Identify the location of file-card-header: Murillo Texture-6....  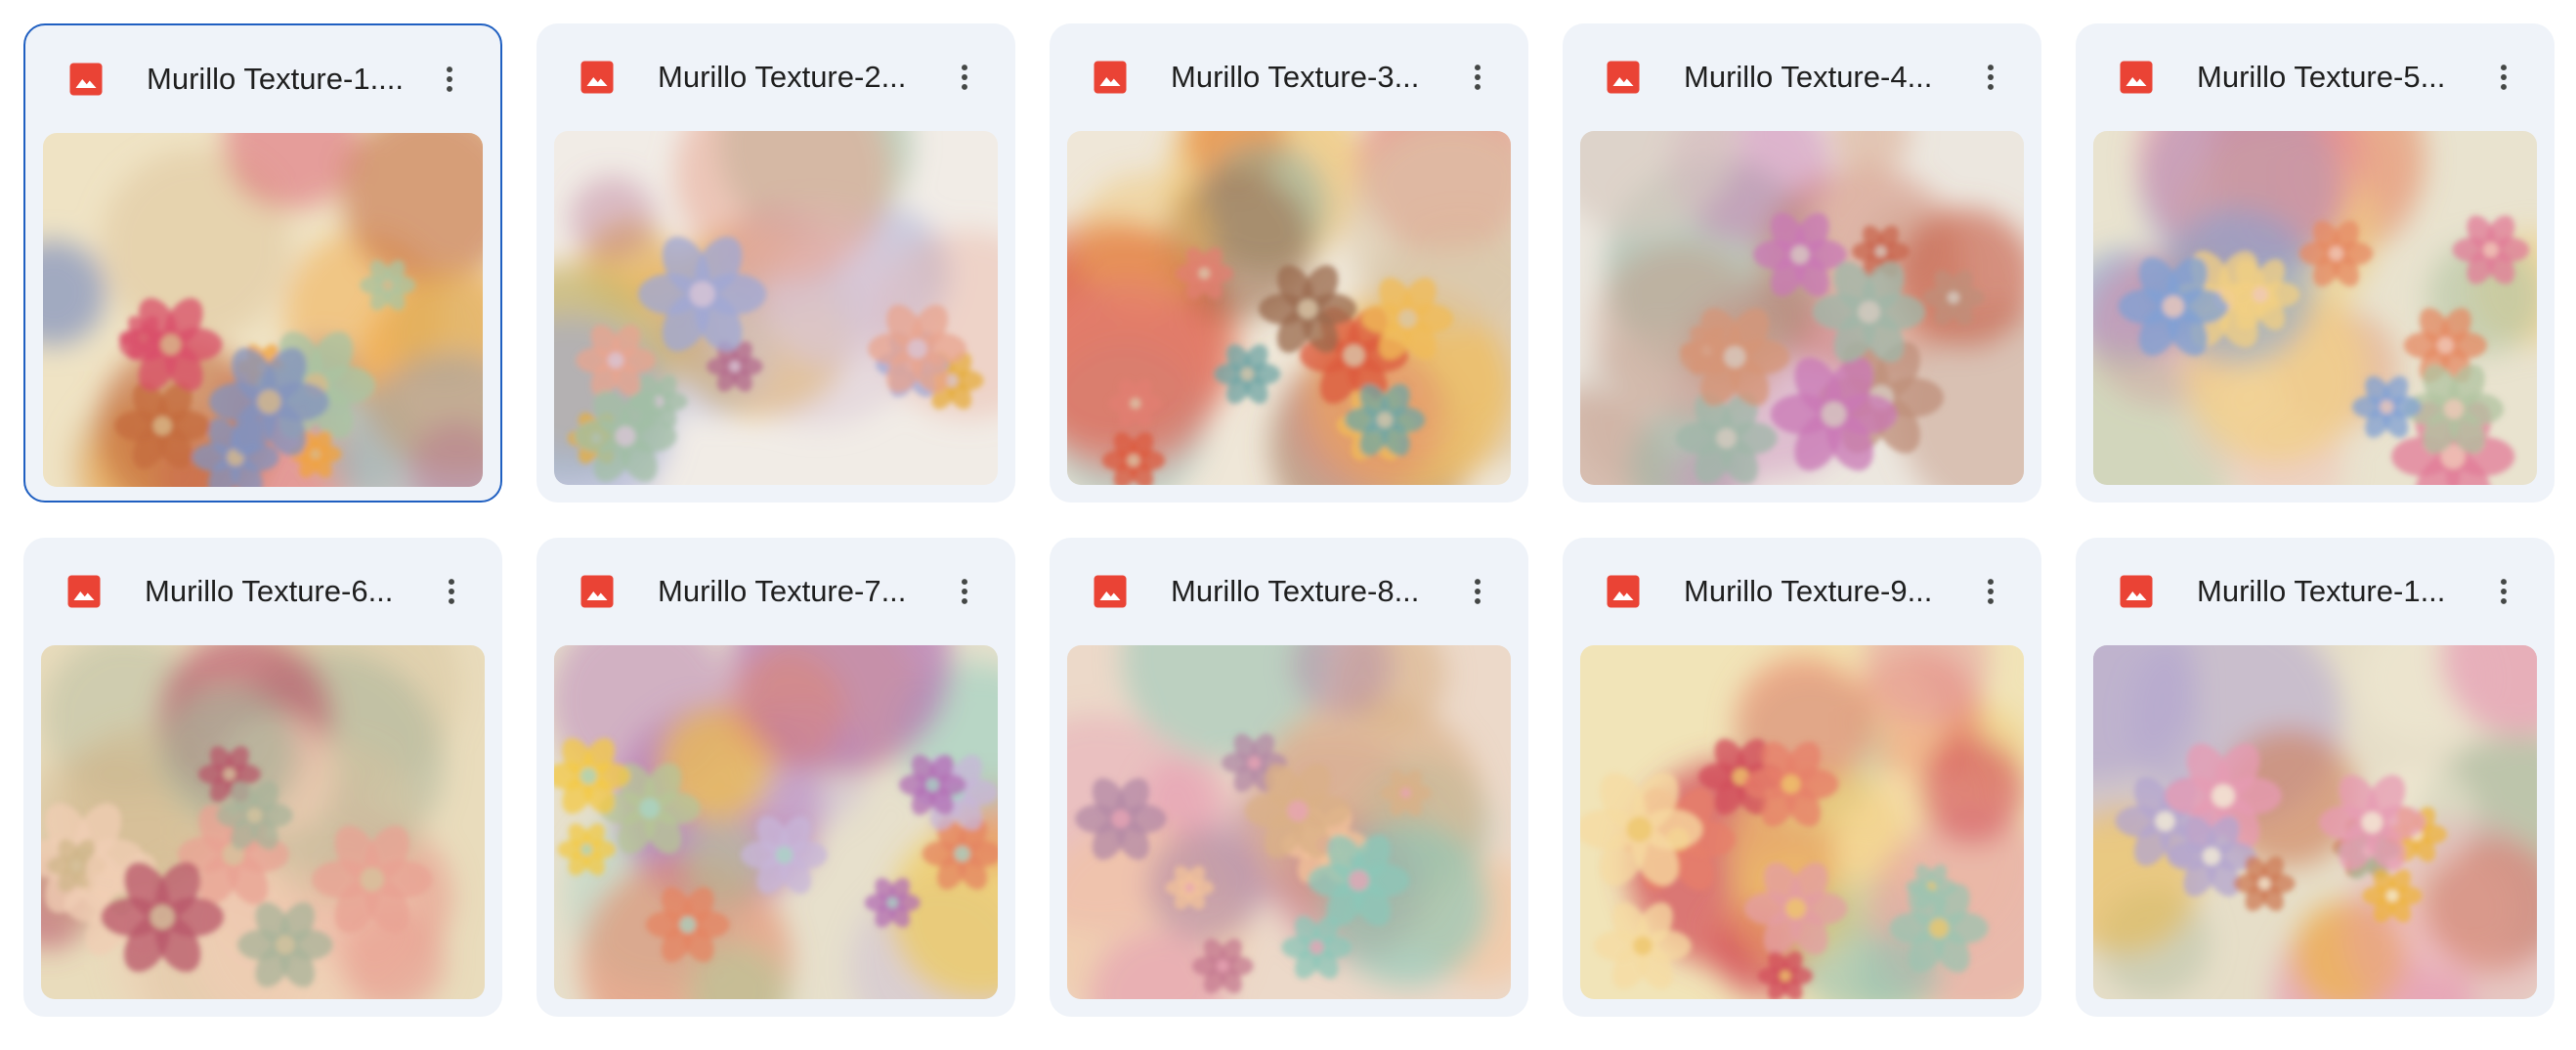
(262, 591).